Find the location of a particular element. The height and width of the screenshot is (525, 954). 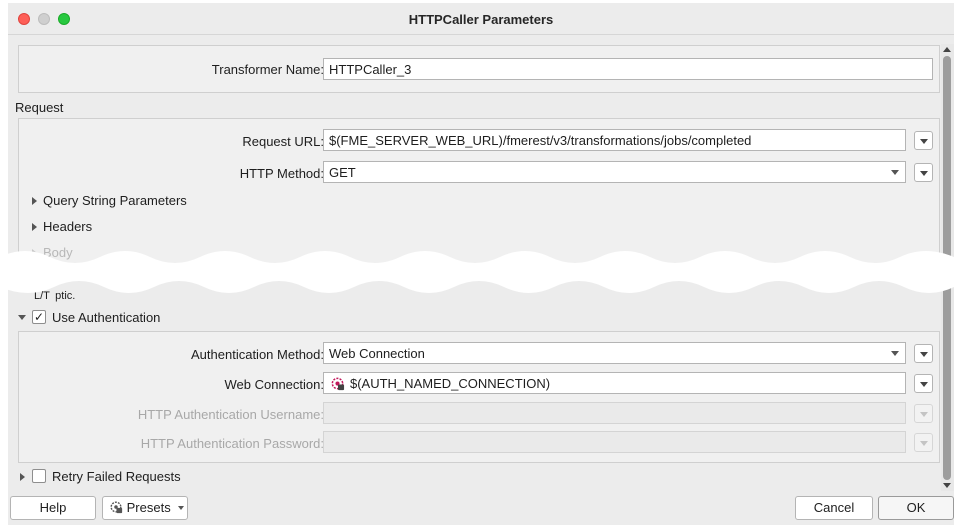

transformer-name-input: HTTPCaller_3 is located at coordinates (628, 69).